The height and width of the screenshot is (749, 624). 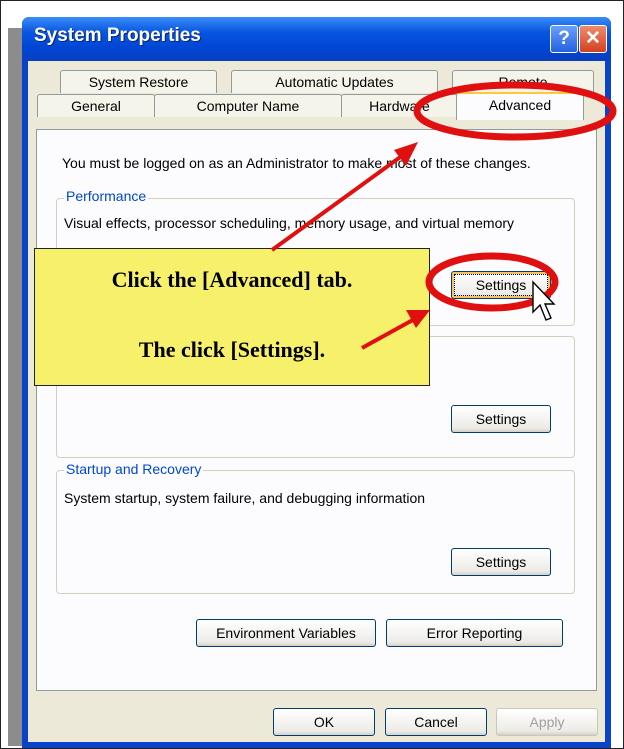 I want to click on advanced-tab-highlight-ellipse, so click(x=515, y=111).